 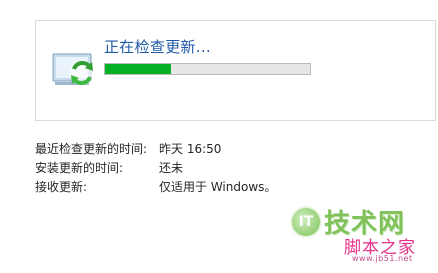 What do you see at coordinates (190, 149) in the screenshot?
I see `info-value: 昨天 16:50` at bounding box center [190, 149].